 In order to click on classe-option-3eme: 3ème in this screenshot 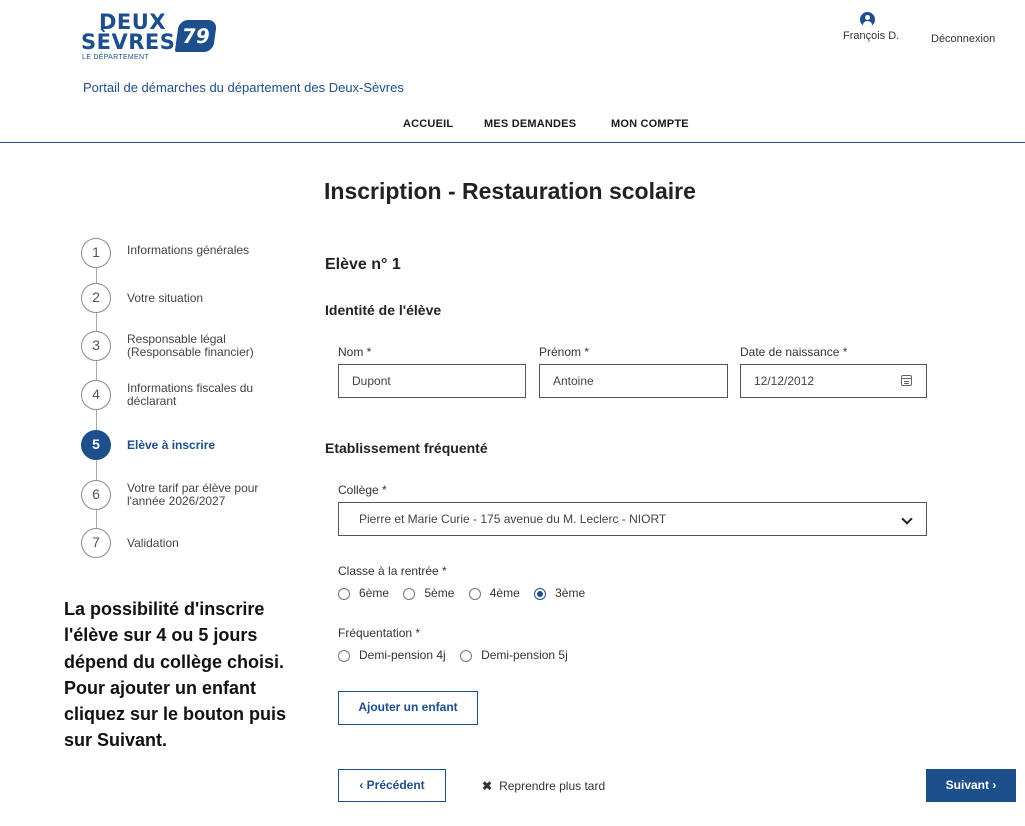, I will do `click(559, 593)`.